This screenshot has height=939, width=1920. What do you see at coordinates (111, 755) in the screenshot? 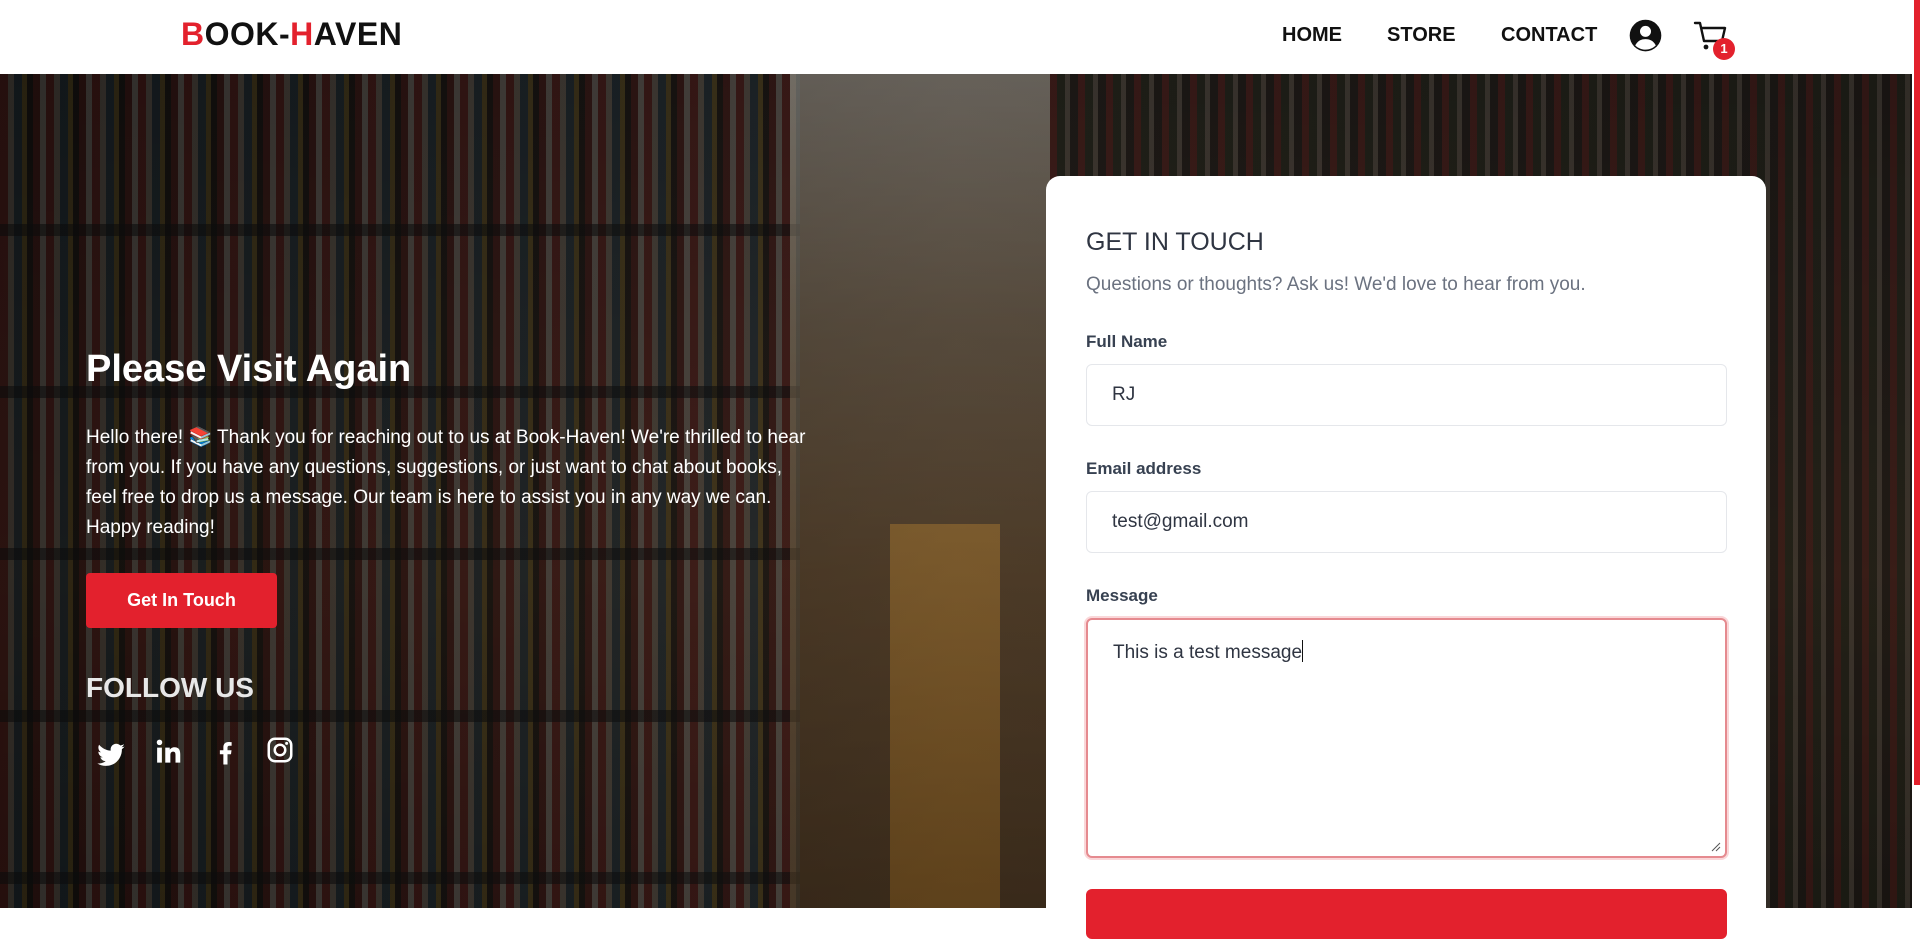
I see `twitter-icon` at bounding box center [111, 755].